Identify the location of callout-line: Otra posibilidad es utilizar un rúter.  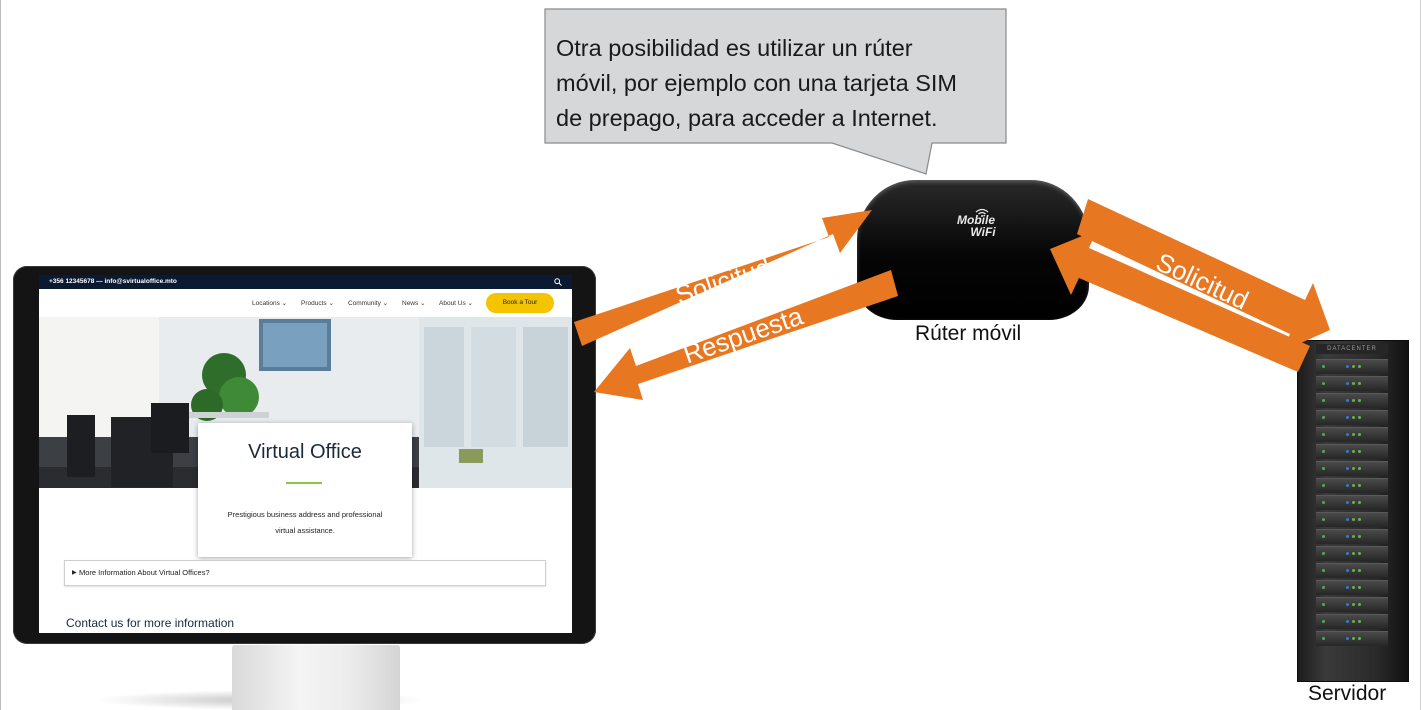
(734, 48).